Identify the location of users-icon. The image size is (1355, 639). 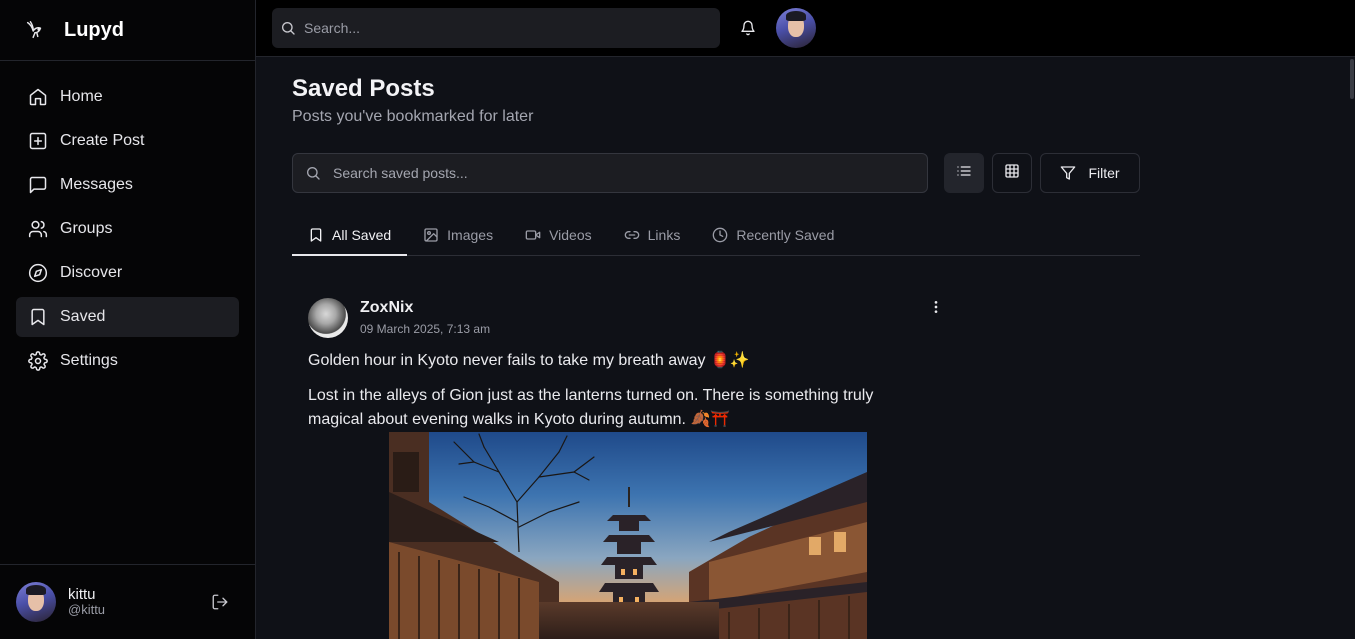
(38, 229).